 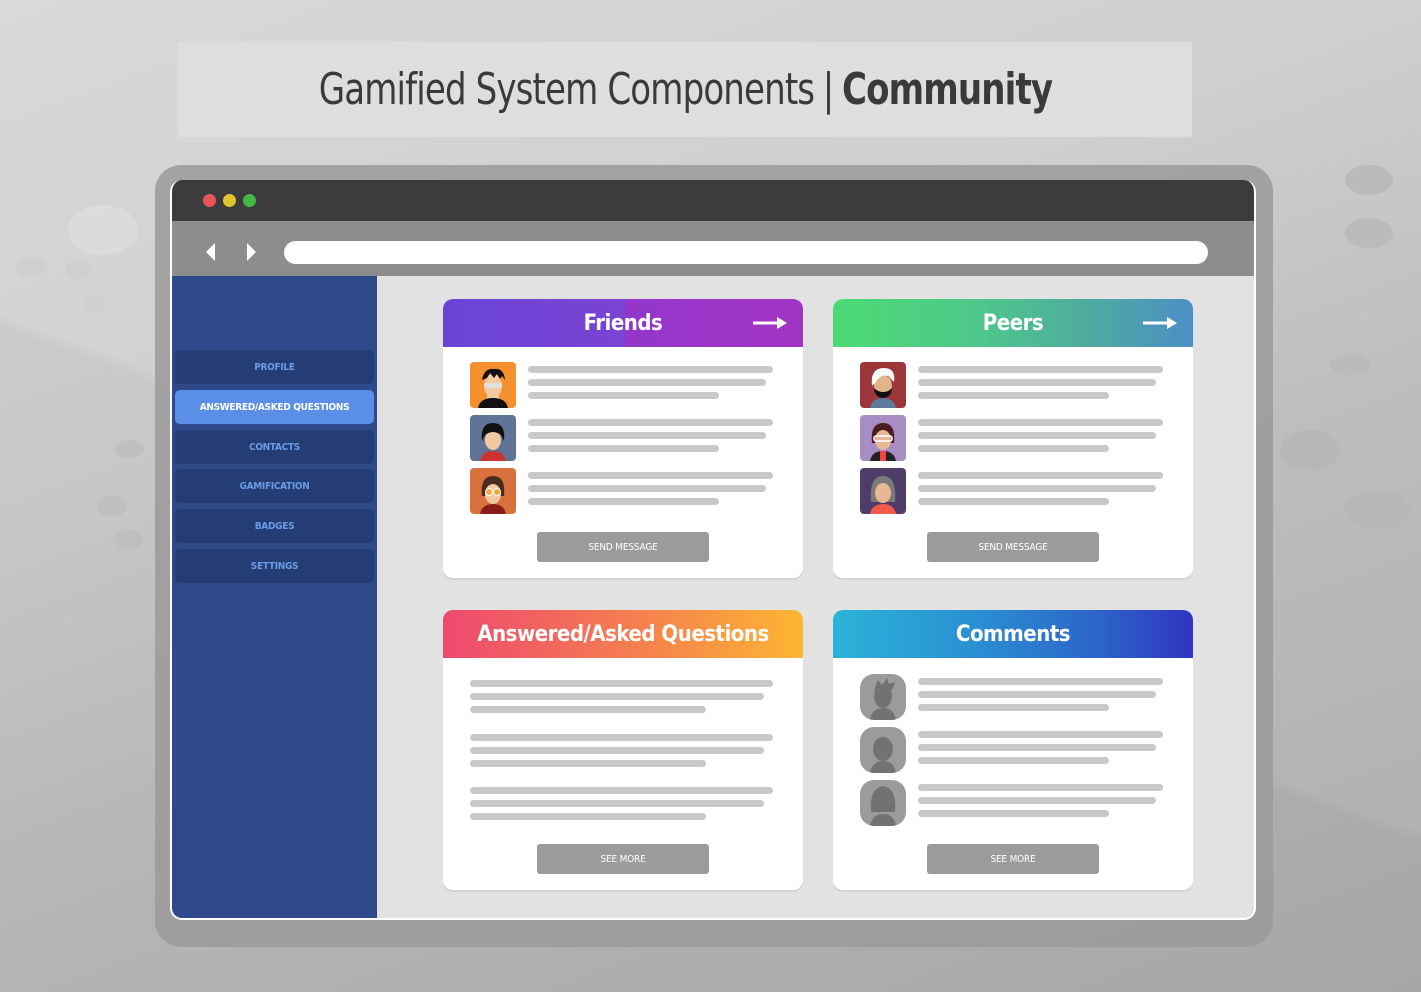 What do you see at coordinates (251, 252) in the screenshot?
I see `forward-arrow-icon` at bounding box center [251, 252].